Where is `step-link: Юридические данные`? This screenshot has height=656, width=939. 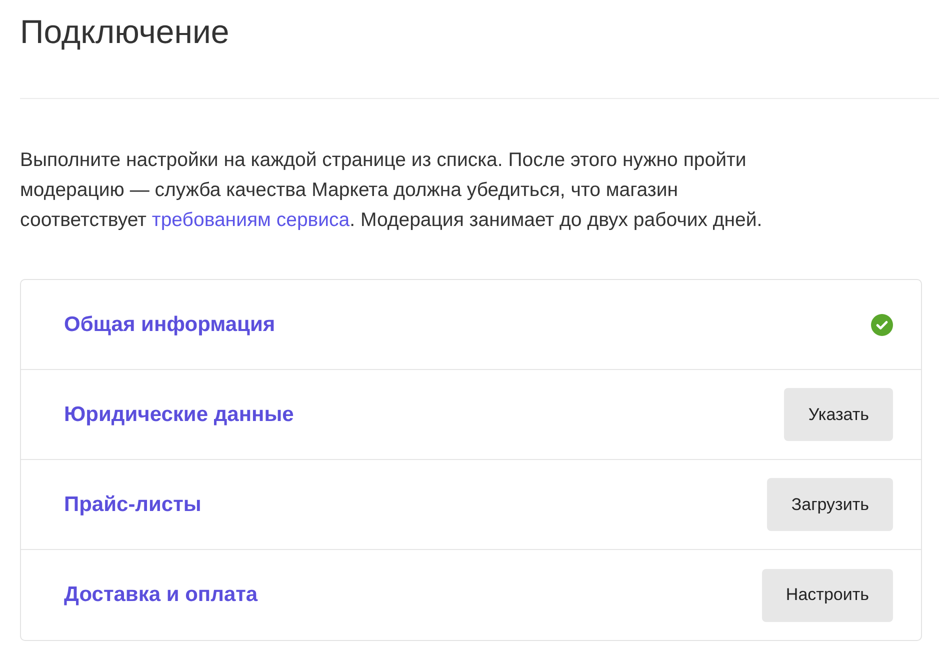
step-link: Юридические данные is located at coordinates (179, 414).